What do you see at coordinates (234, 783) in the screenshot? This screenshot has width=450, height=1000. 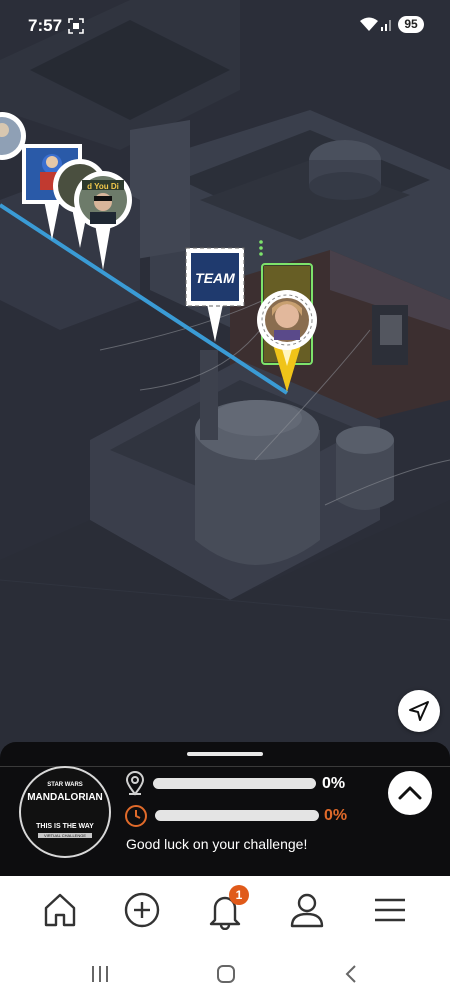 I see `distance-progress-bar` at bounding box center [234, 783].